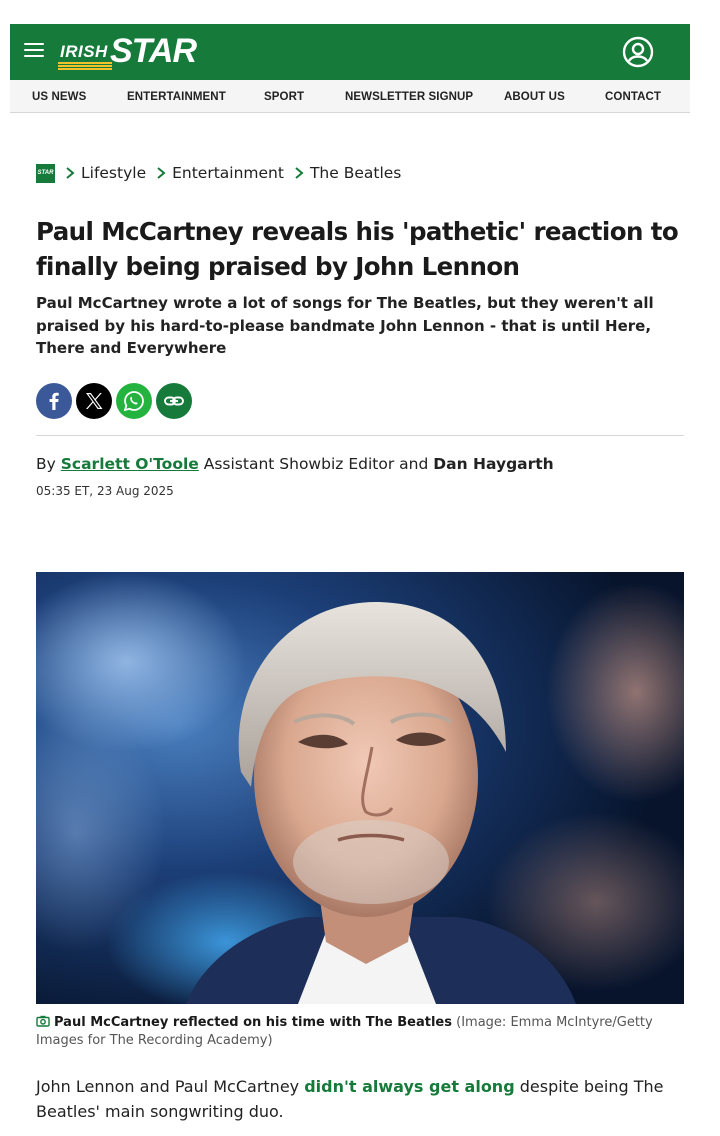 This screenshot has width=720, height=1136. Describe the element at coordinates (34, 51) in the screenshot. I see `hamburger-menu-icon` at that location.